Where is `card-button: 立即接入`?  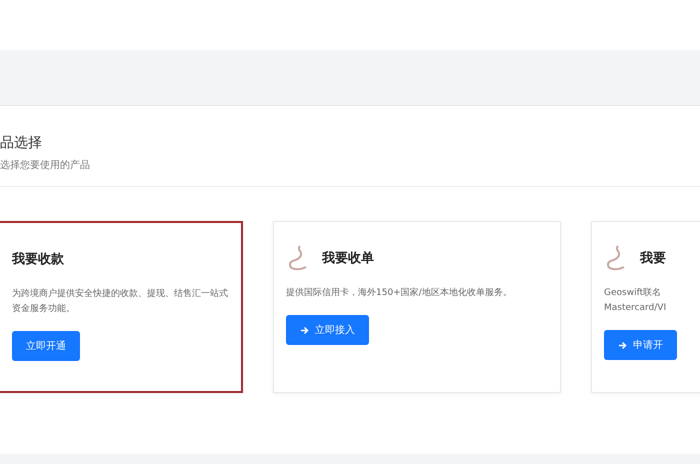
card-button: 立即接入 is located at coordinates (327, 330).